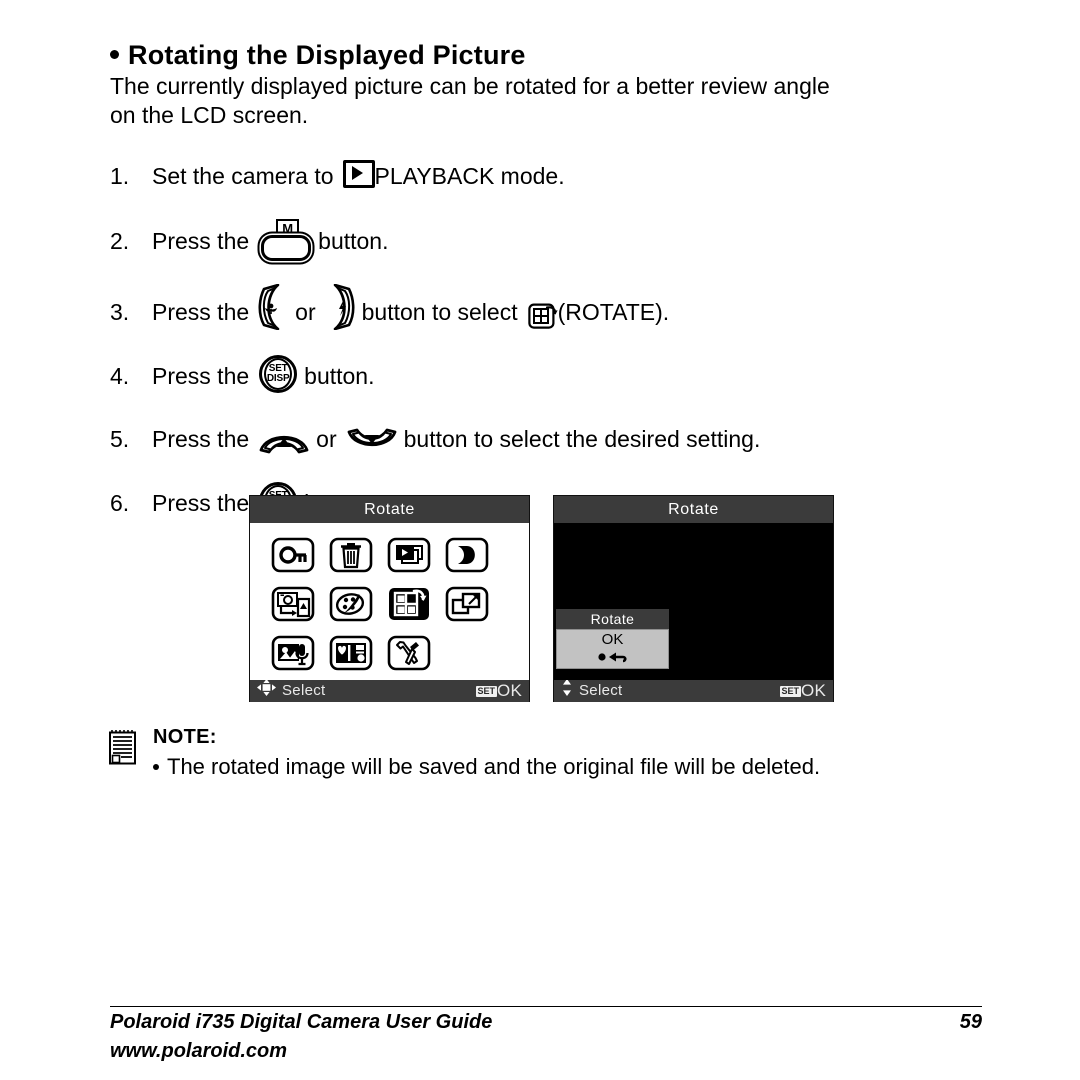 Image resolution: width=1080 pixels, height=1080 pixels. Describe the element at coordinates (613, 312) in the screenshot. I see `step-3-text-after2: (ROTATE).` at that location.